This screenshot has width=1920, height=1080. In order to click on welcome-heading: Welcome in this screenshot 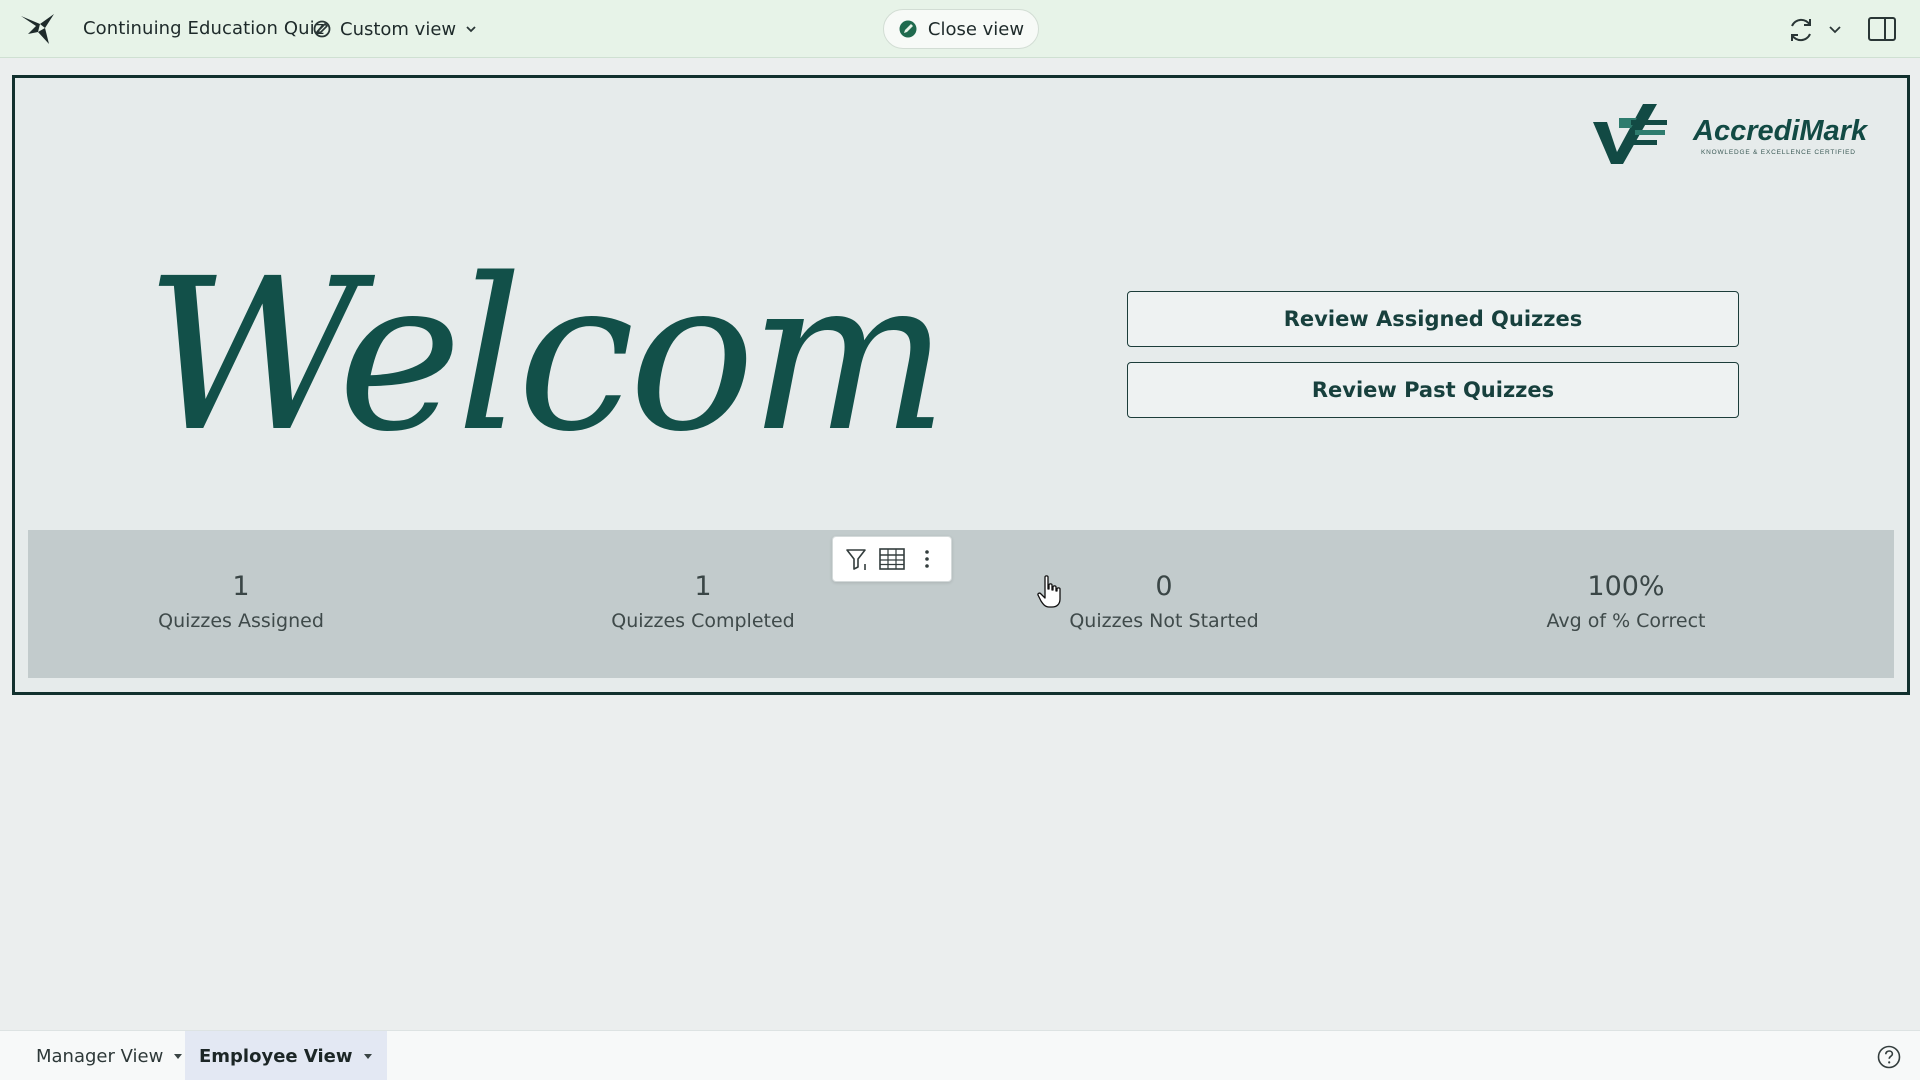, I will do `click(545, 355)`.